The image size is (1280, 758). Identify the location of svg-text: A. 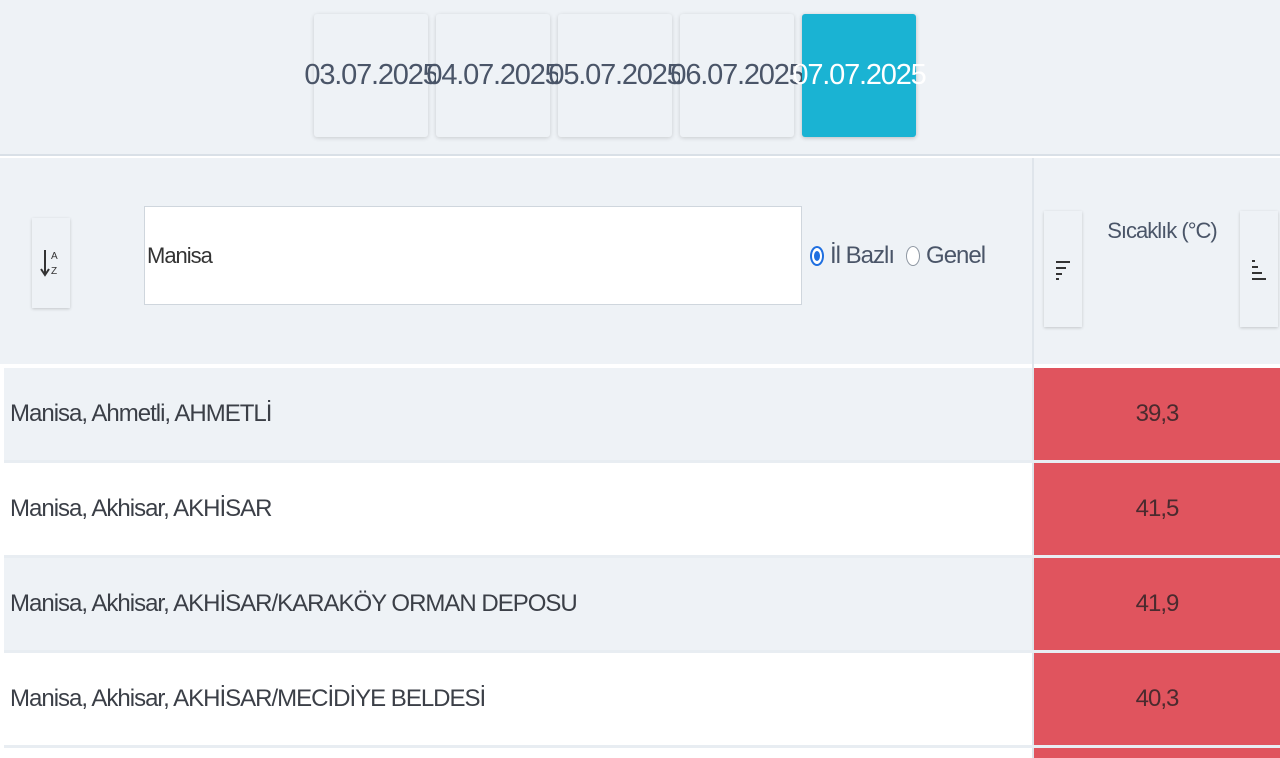
(54, 256).